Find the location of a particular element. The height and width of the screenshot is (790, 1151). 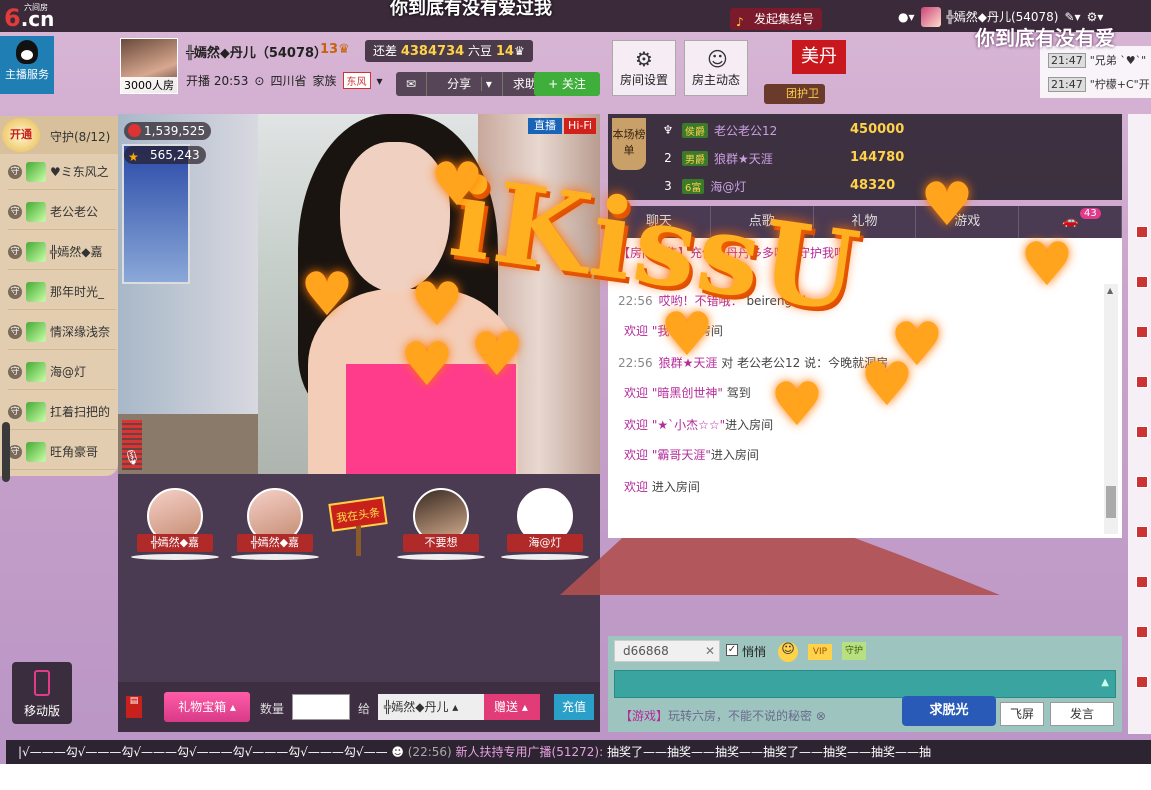

chat-line: 欢迎 进入房间 is located at coordinates (662, 487).